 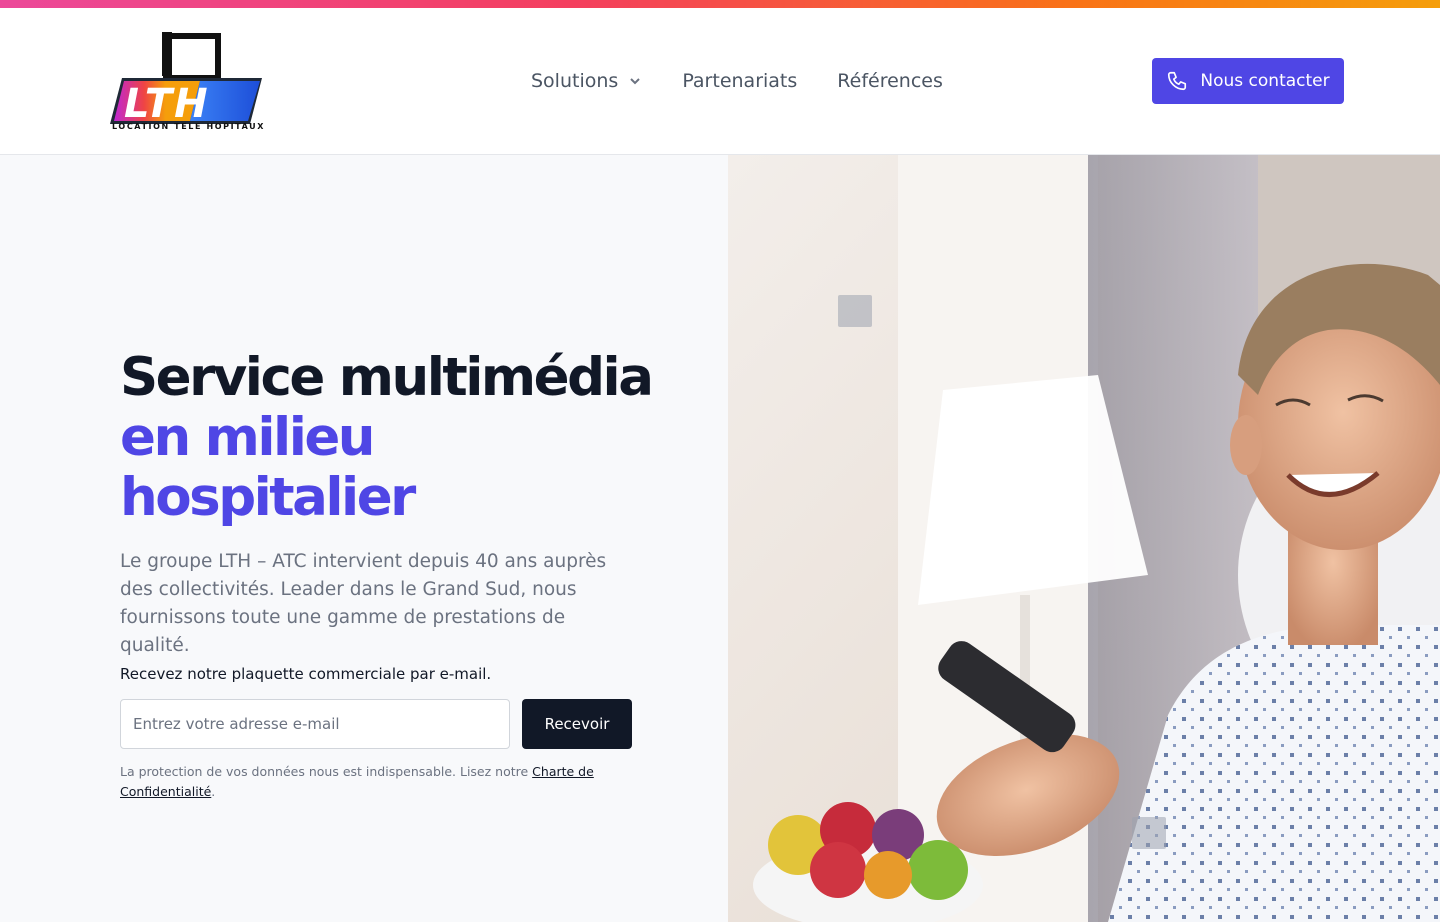 What do you see at coordinates (315, 724) in the screenshot?
I see `email-input` at bounding box center [315, 724].